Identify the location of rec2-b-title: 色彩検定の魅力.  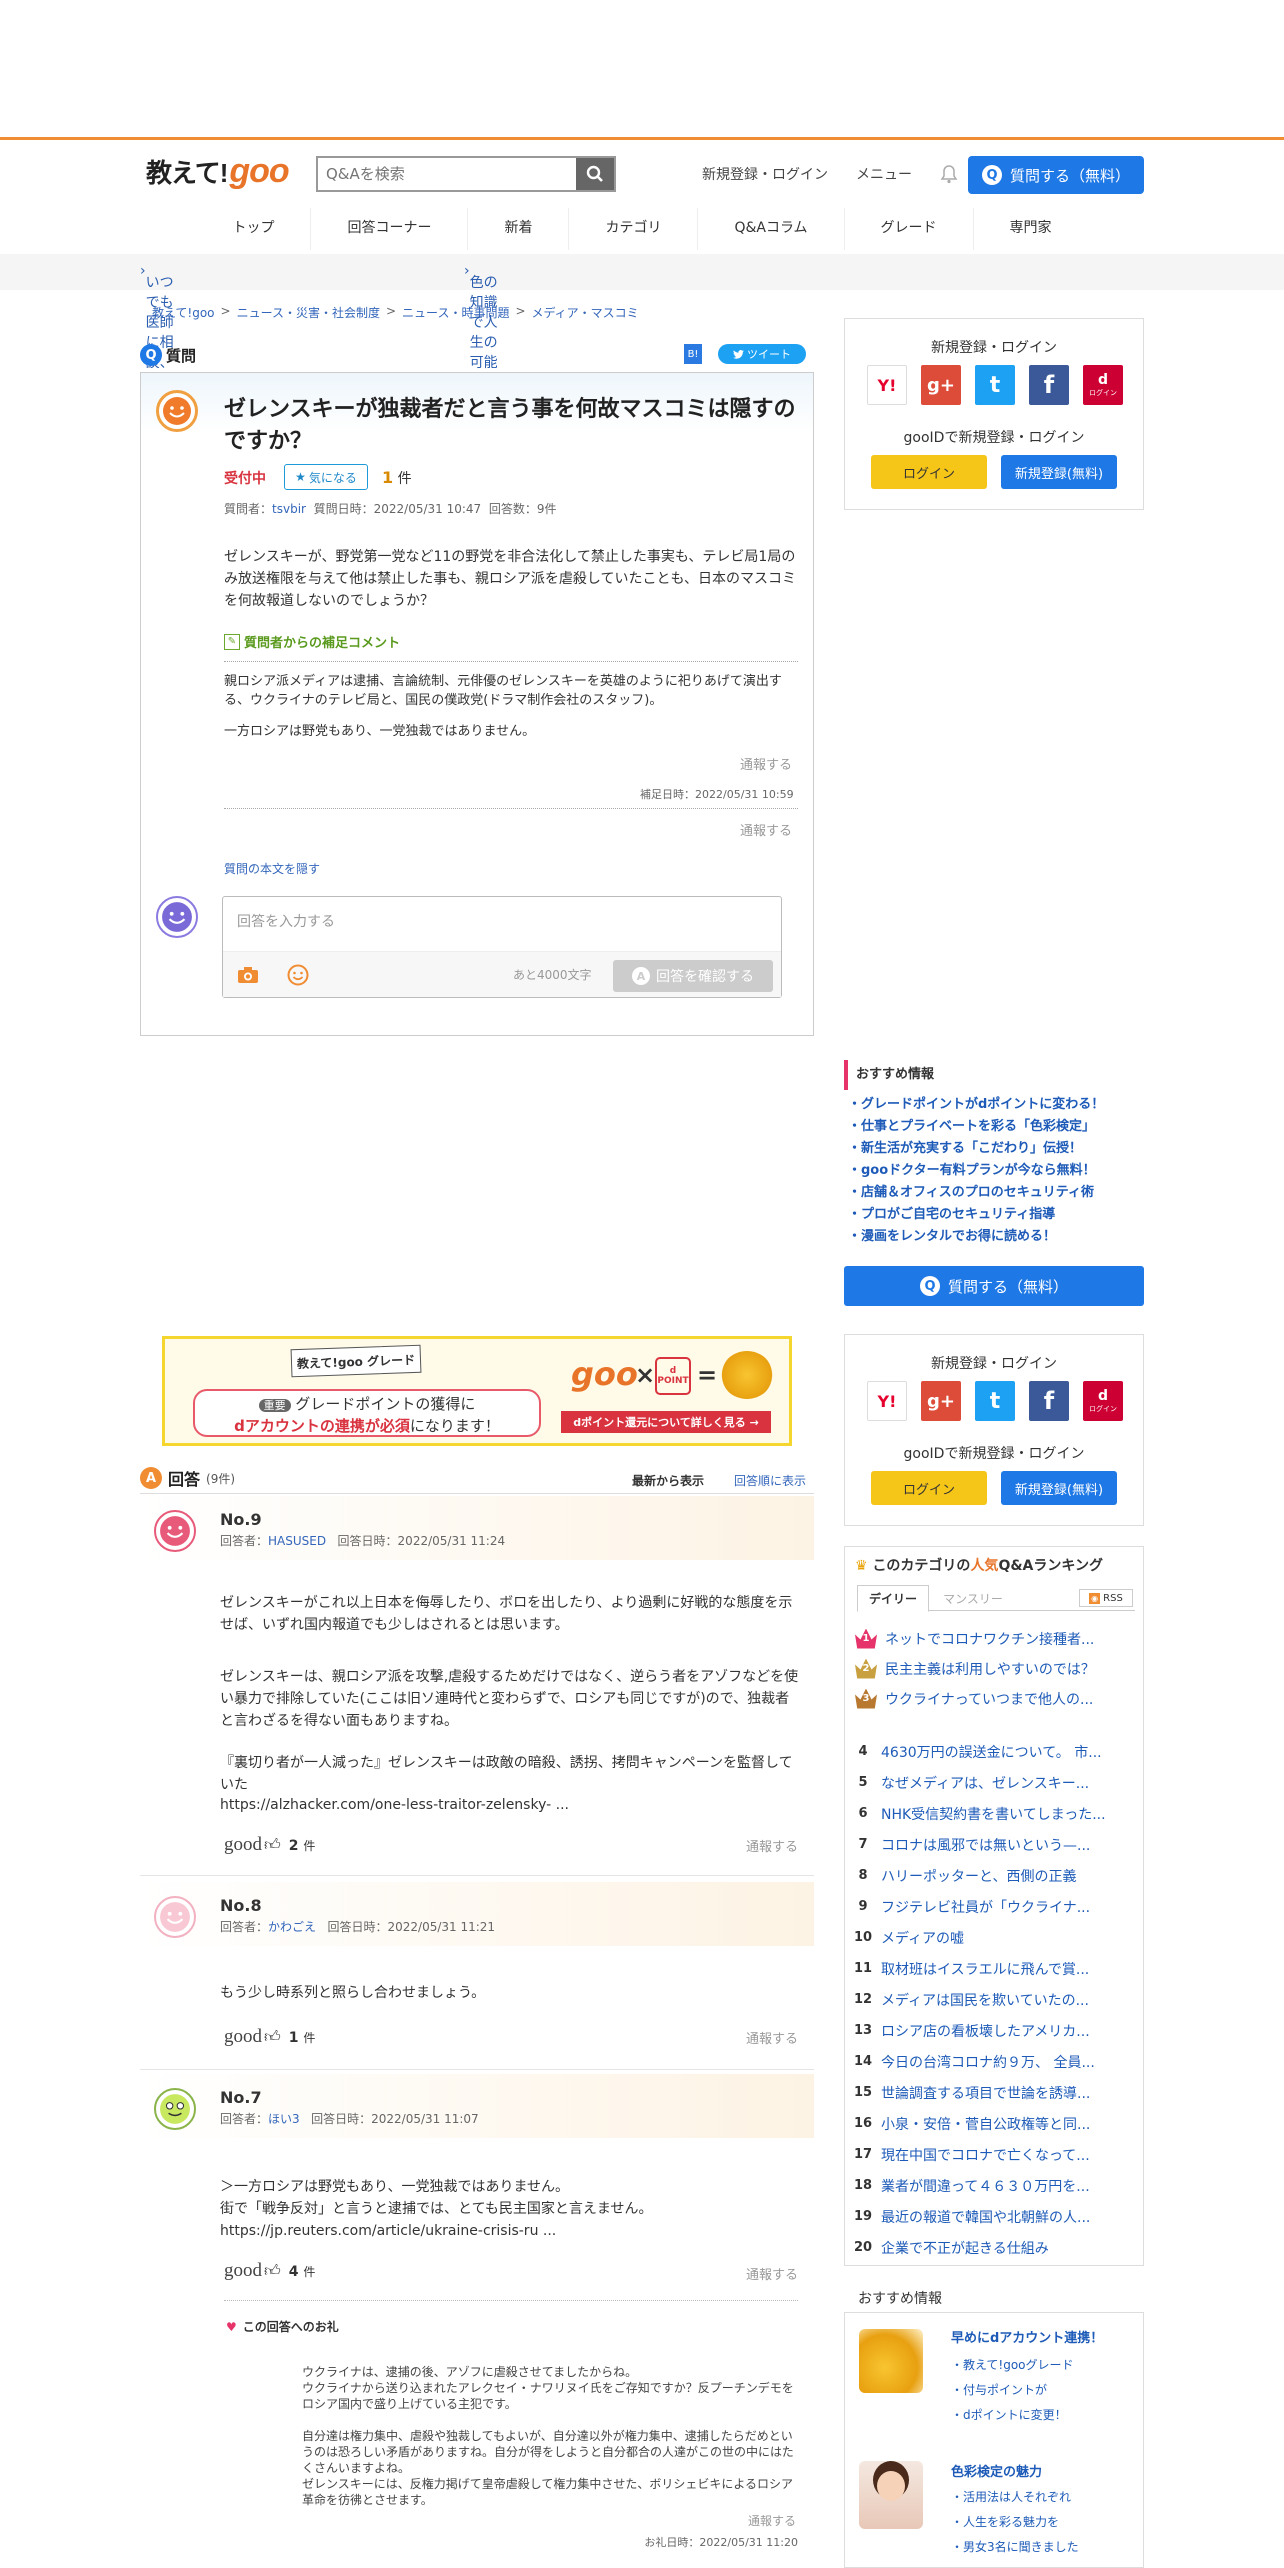
(996, 2470).